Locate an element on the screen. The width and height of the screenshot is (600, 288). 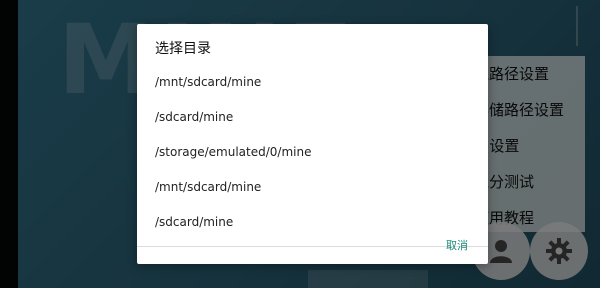
dialog-title: 选择目录 is located at coordinates (183, 49).